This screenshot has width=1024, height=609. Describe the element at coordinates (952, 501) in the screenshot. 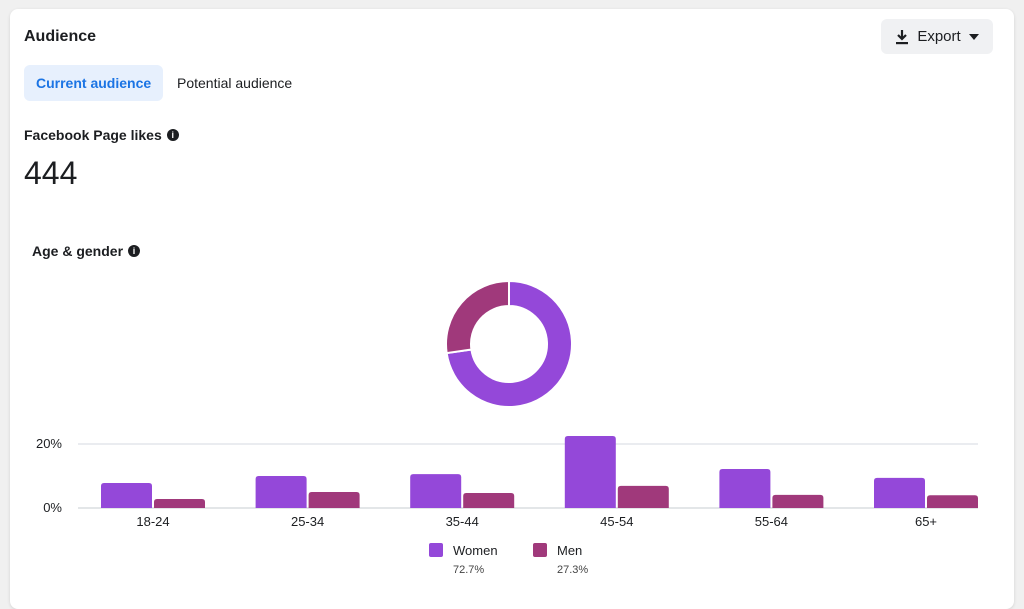

I see `bar-men-65+` at that location.